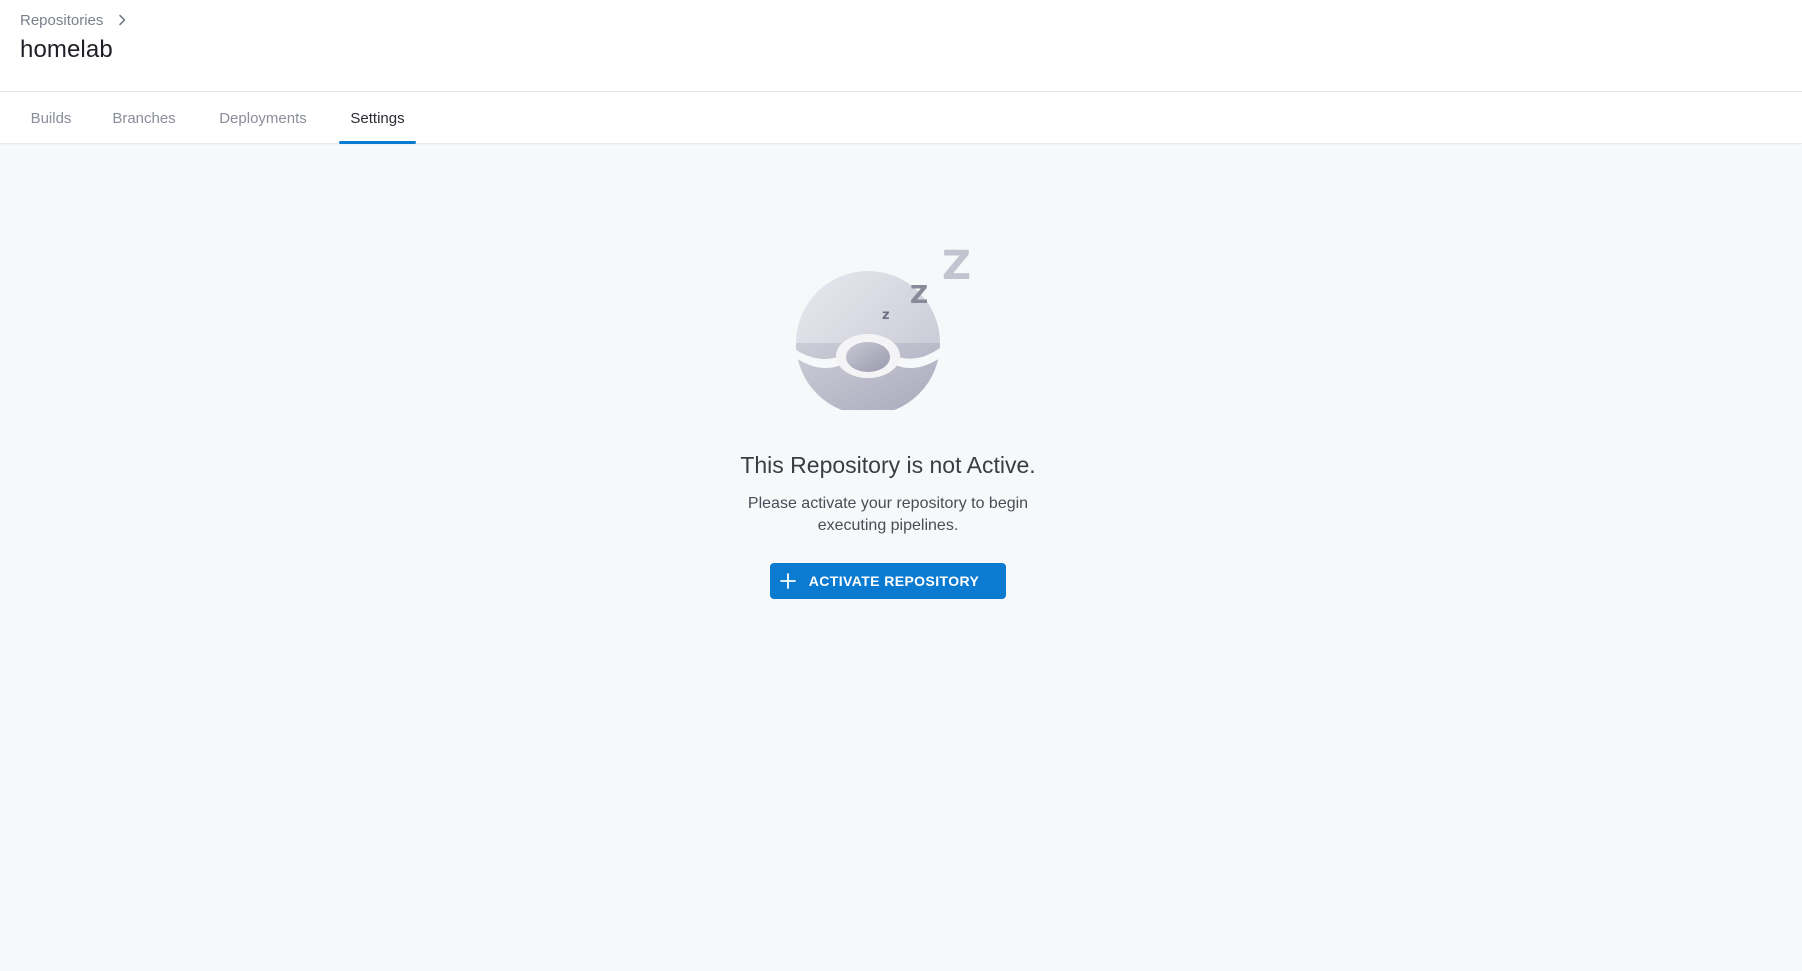  What do you see at coordinates (901, 46) in the screenshot?
I see `page-header: Repositories homelab` at bounding box center [901, 46].